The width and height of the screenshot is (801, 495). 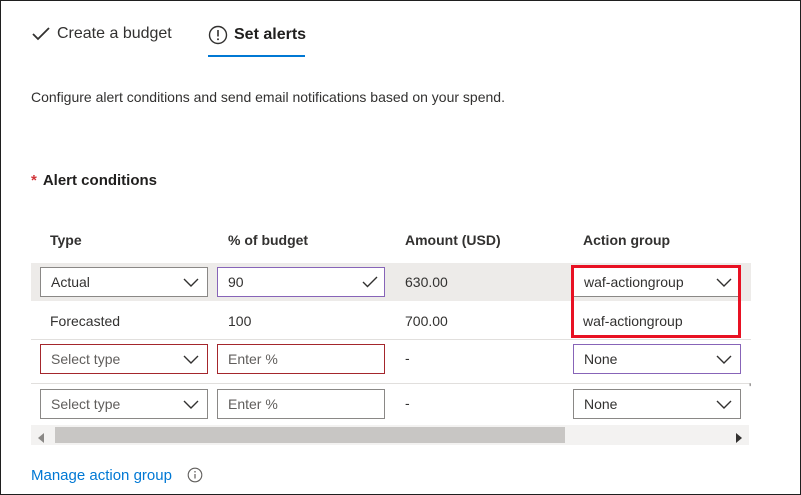 What do you see at coordinates (426, 282) in the screenshot?
I see `amount-cell: 630.00` at bounding box center [426, 282].